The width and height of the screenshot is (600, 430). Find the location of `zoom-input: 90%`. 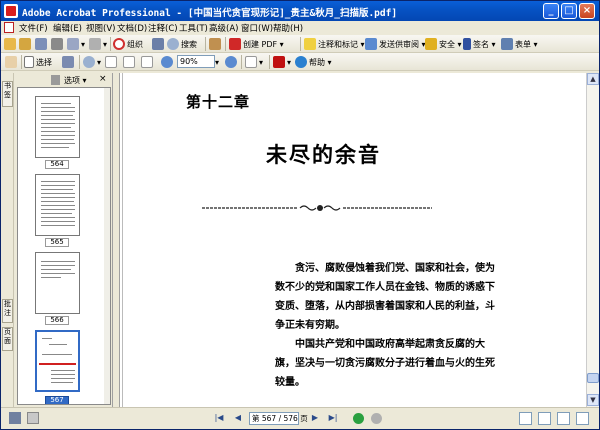

zoom-input: 90% is located at coordinates (196, 61).